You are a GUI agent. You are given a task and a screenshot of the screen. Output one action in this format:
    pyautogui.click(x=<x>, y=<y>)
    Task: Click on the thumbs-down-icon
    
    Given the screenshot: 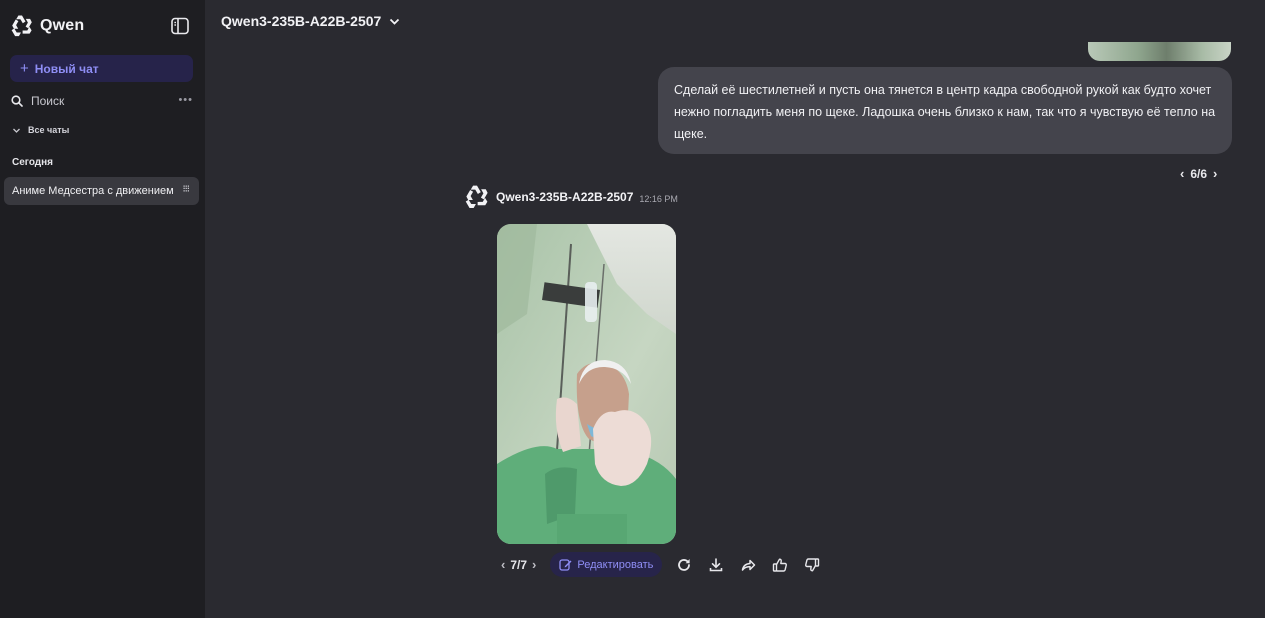 What is the action you would take?
    pyautogui.click(x=812, y=564)
    